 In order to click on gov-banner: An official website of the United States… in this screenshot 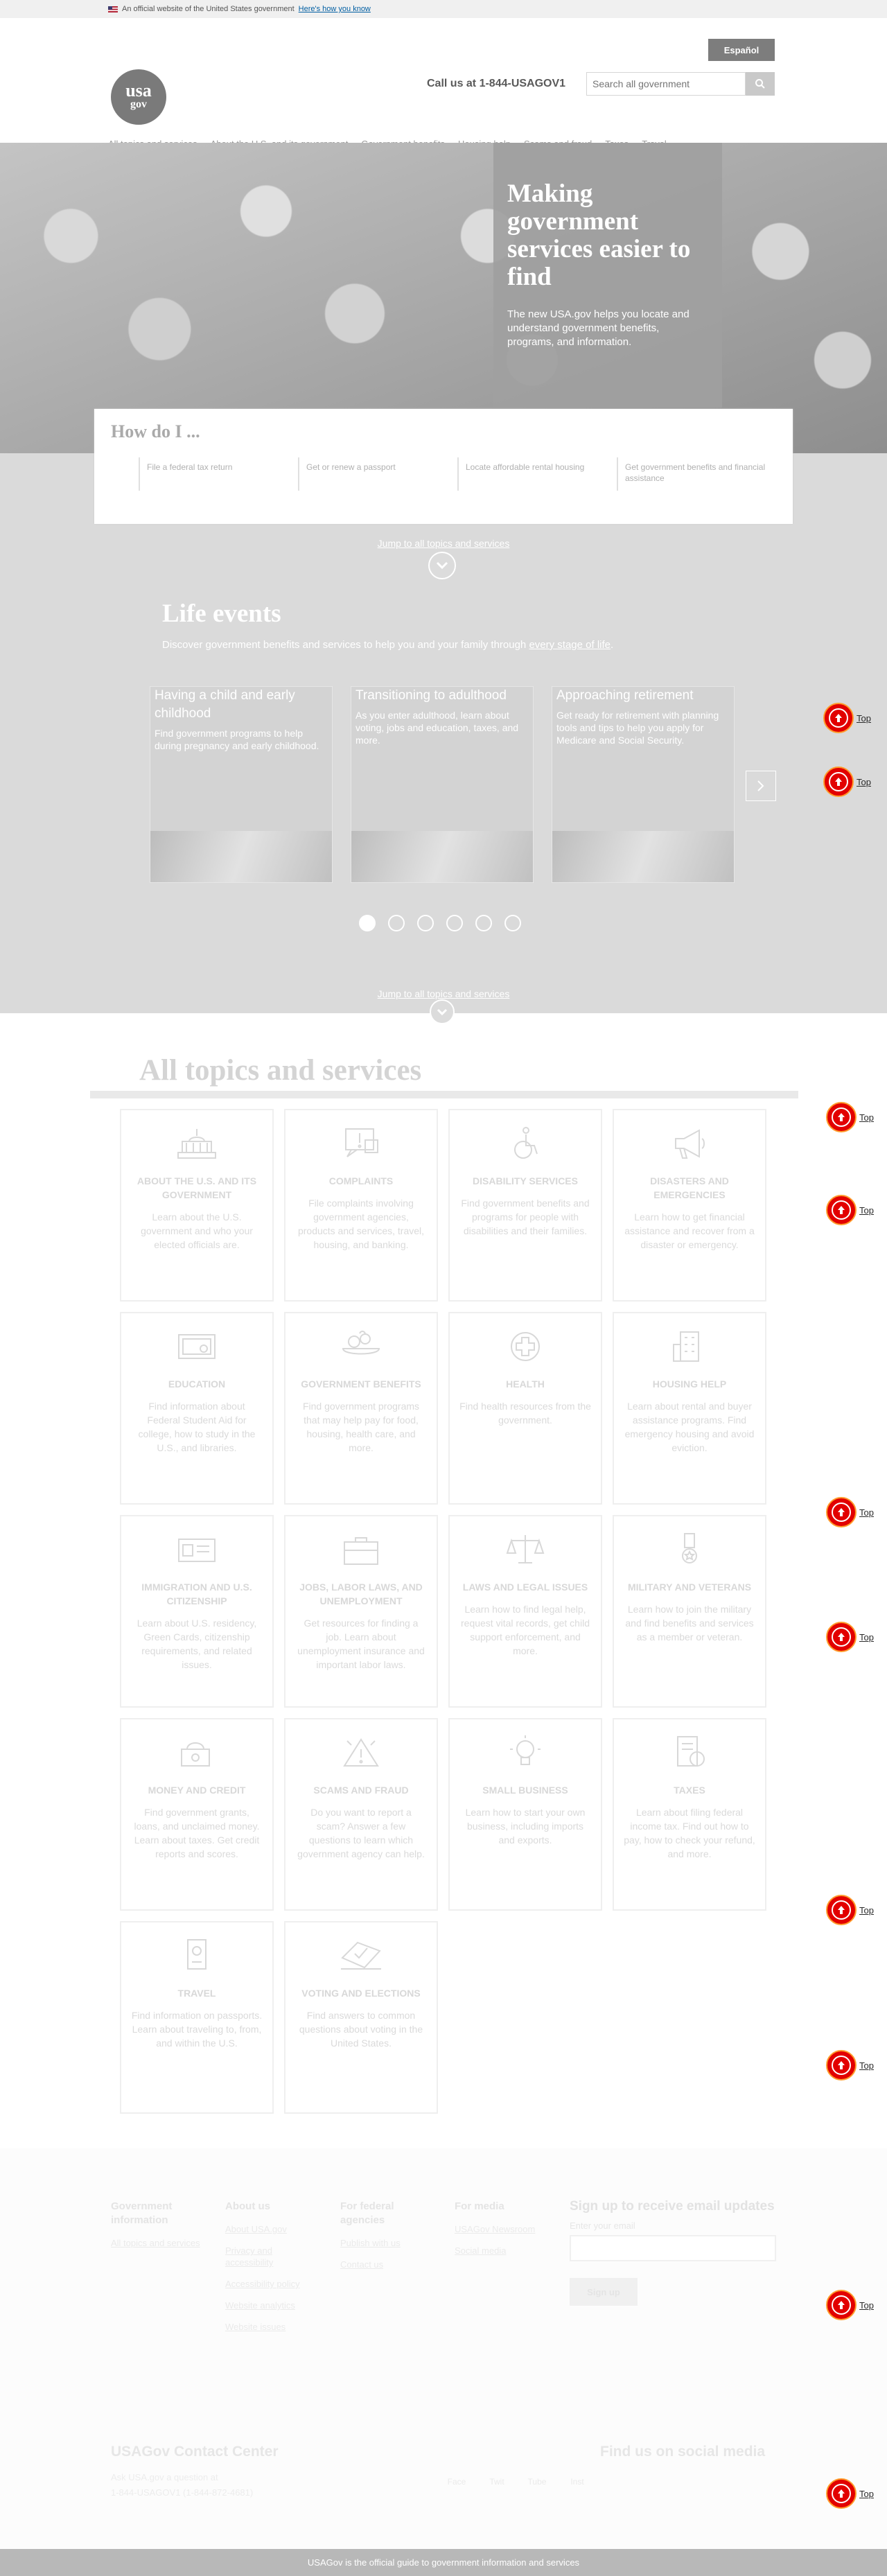, I will do `click(443, 9)`.